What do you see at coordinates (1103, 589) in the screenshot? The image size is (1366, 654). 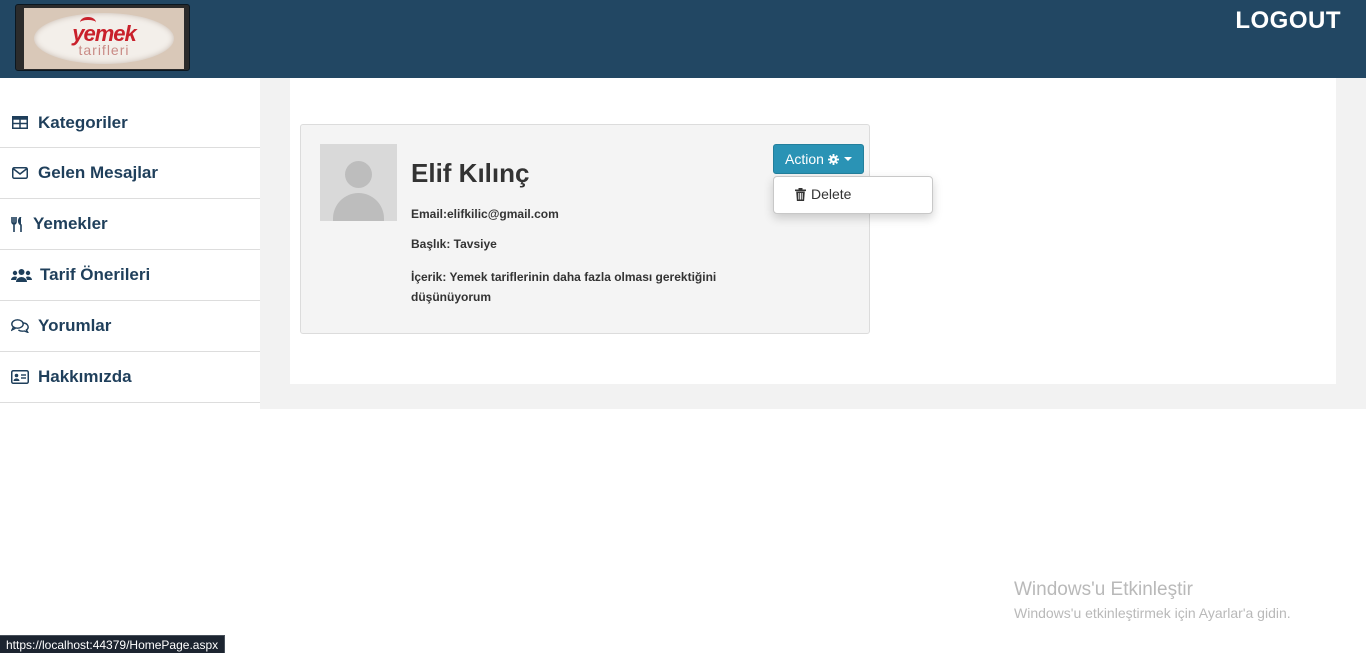 I see `activation-watermark-title: Windows'u Etkinleştir` at bounding box center [1103, 589].